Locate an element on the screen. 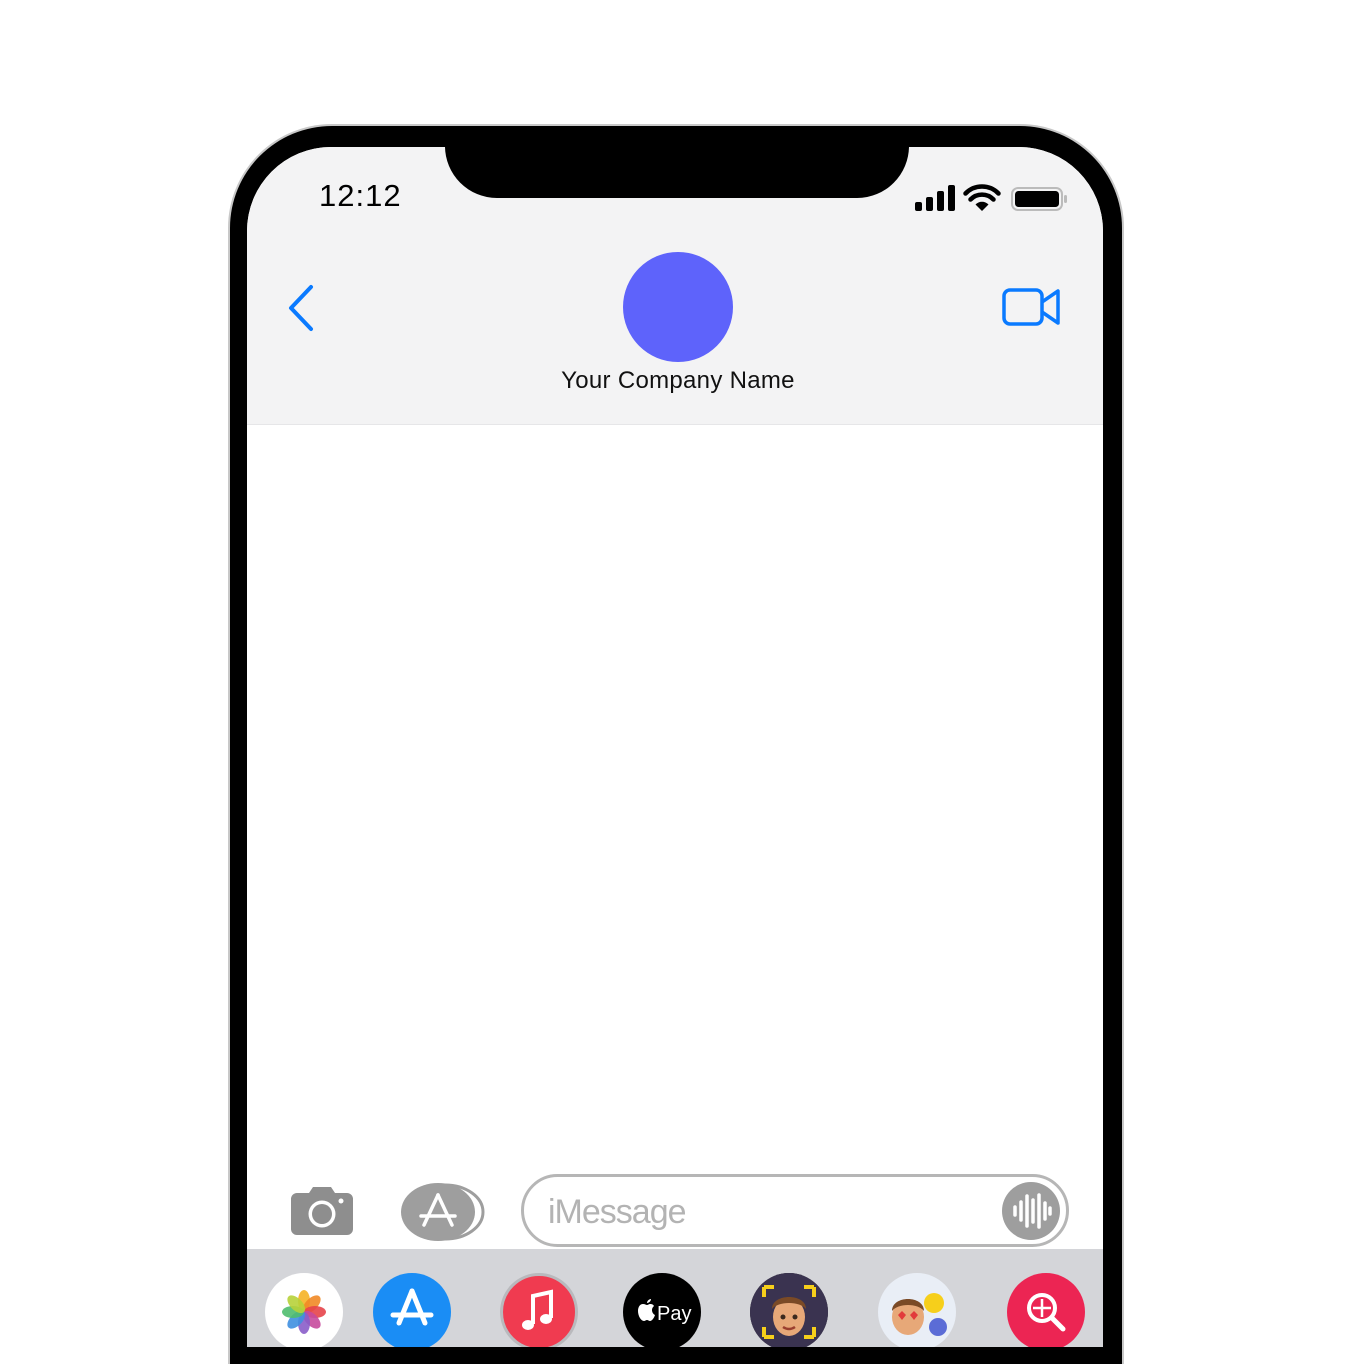  imessage-input-field is located at coordinates (795, 1210).